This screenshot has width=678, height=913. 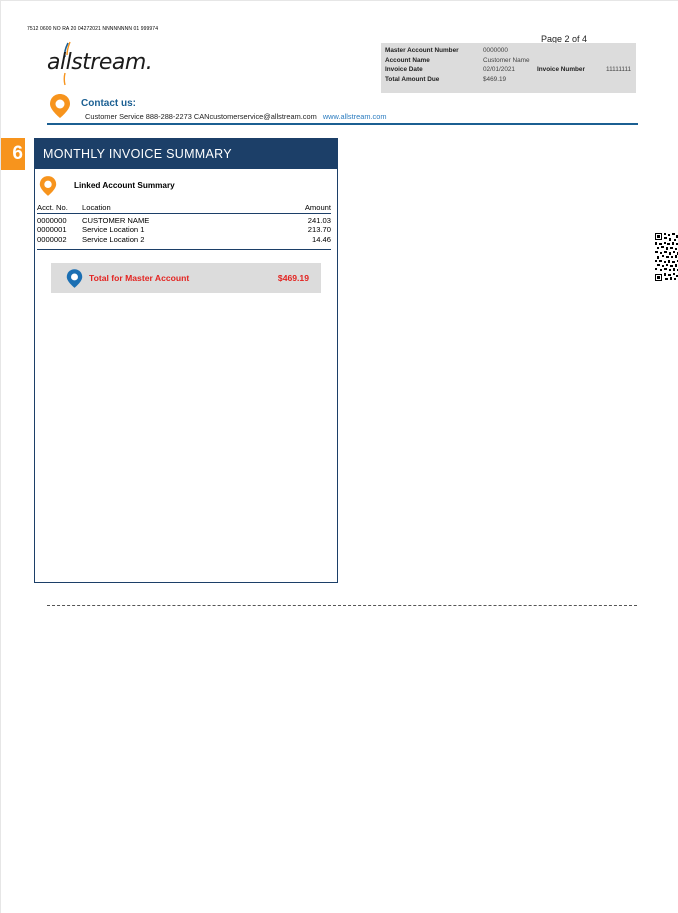 What do you see at coordinates (342, 605) in the screenshot?
I see `tear-off-line` at bounding box center [342, 605].